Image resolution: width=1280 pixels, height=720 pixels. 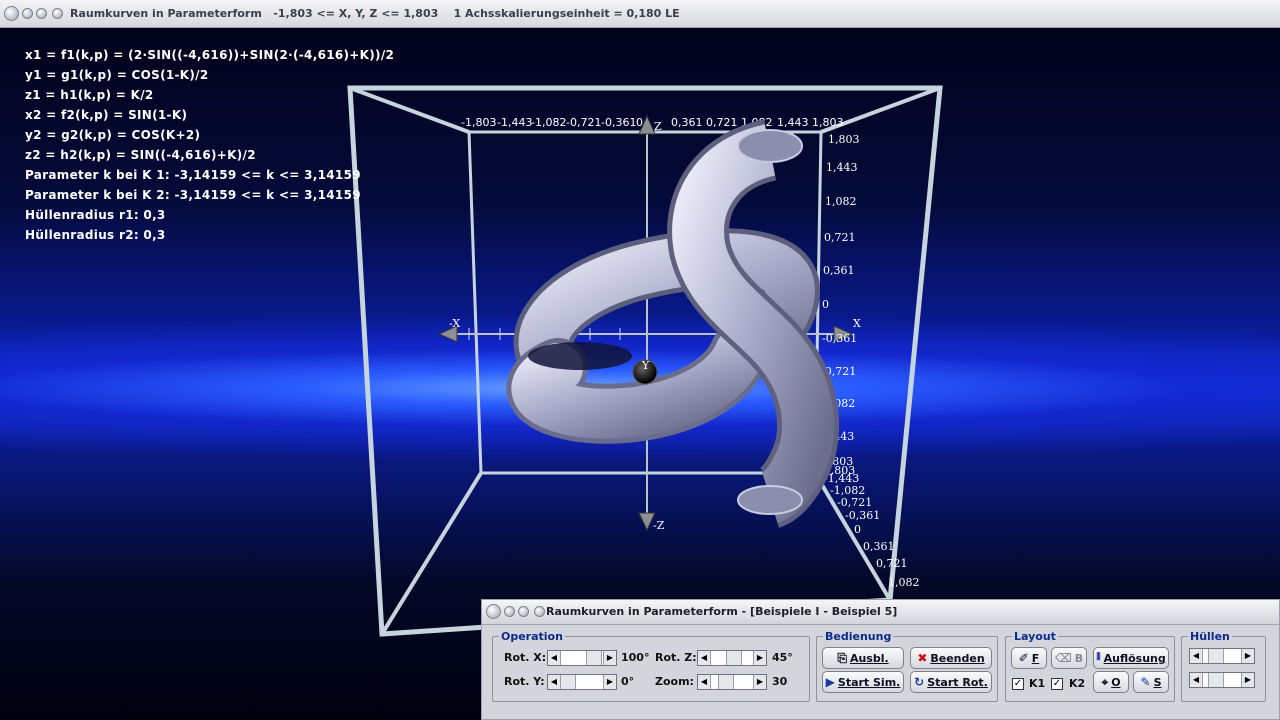 What do you see at coordinates (659, 525) in the screenshot?
I see `neg-z-axis-label: -Z` at bounding box center [659, 525].